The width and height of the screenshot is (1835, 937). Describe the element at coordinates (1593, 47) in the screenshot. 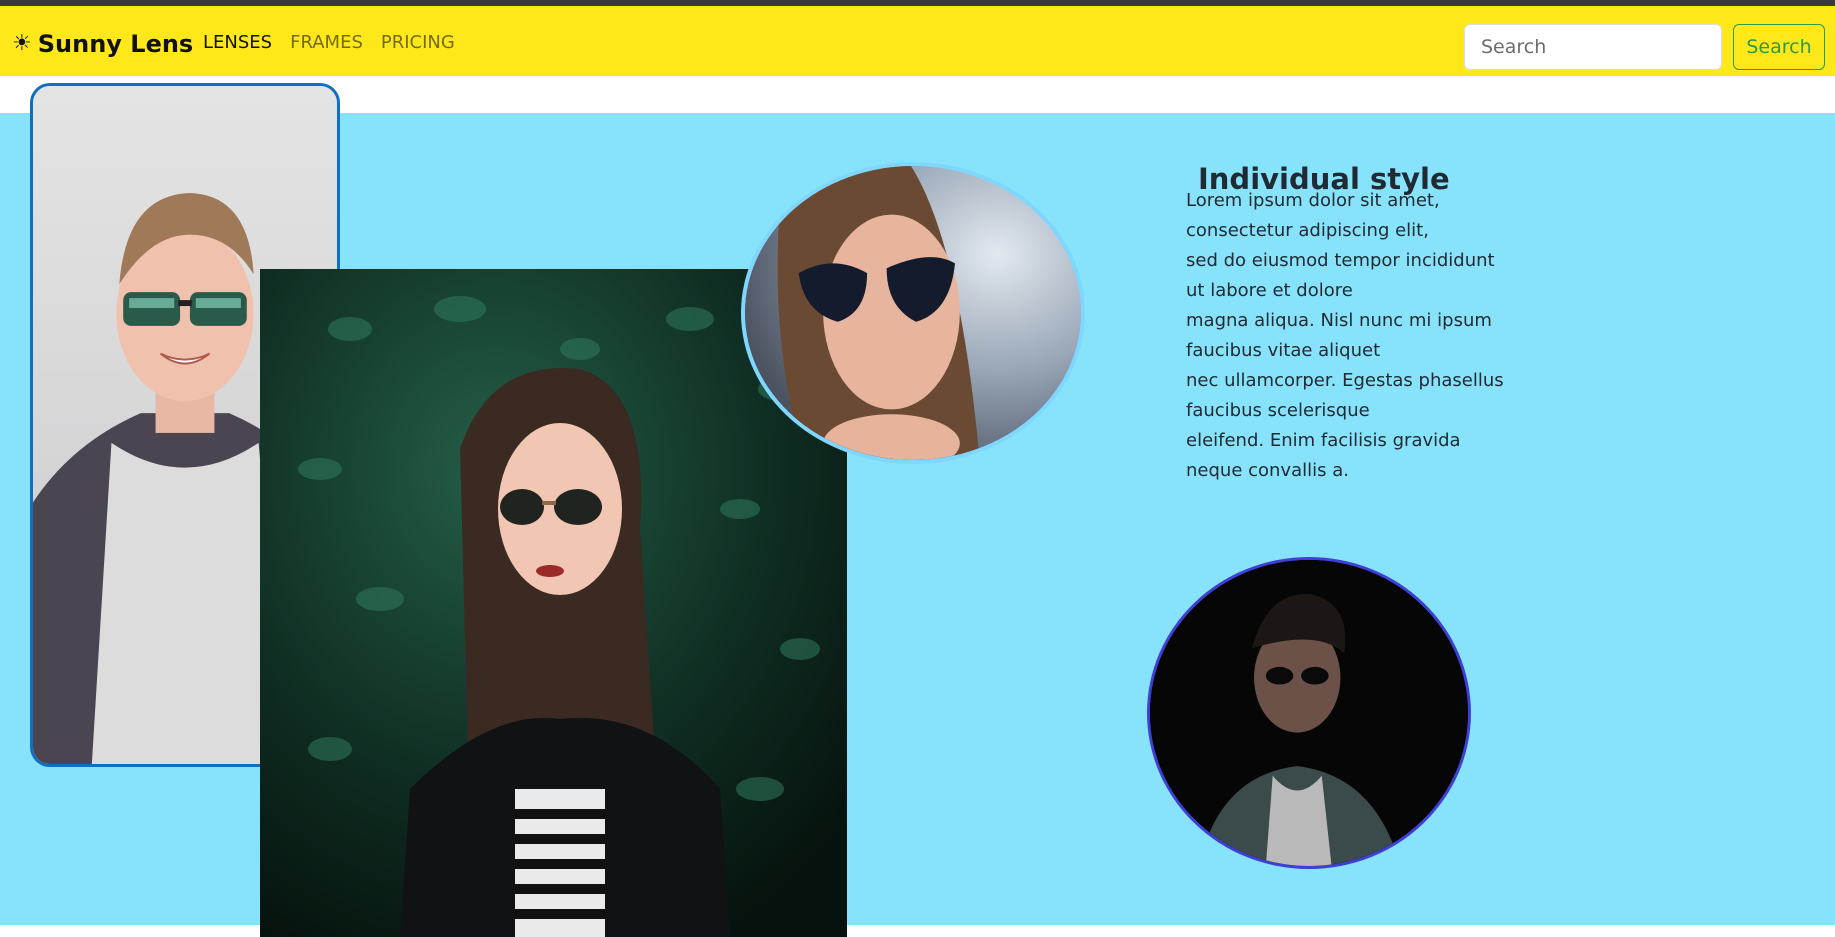

I see `search-input` at that location.